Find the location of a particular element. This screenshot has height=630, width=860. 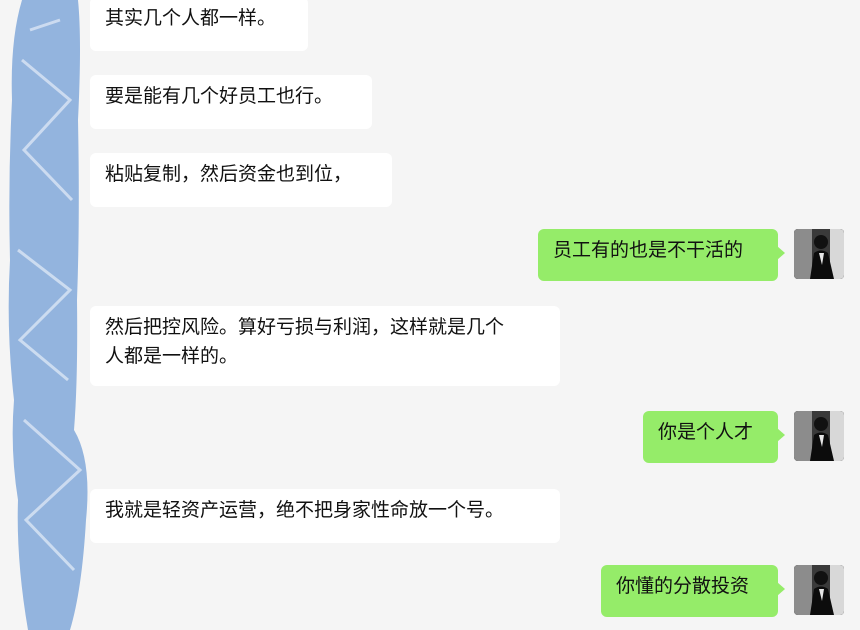

incoming-message-bubble: 然后把控风险。算好亏损与利润，这样就是几个 人都是一样的。 is located at coordinates (325, 346).